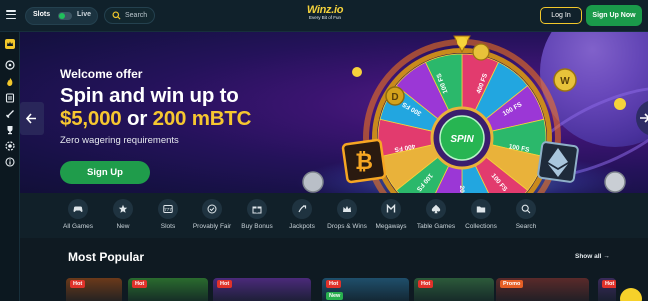 The width and height of the screenshot is (648, 301). I want to click on svg-text: D, so click(394, 97).